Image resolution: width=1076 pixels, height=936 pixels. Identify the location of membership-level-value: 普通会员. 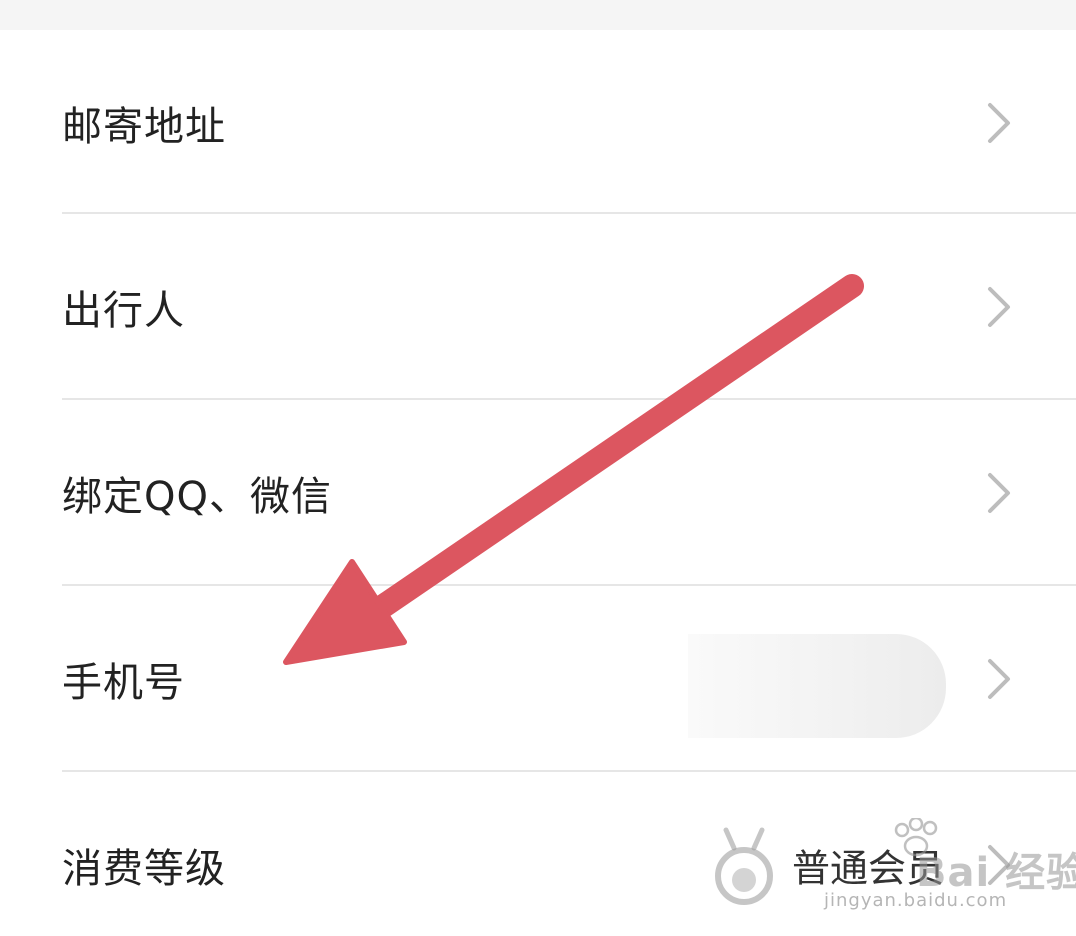
(867, 868).